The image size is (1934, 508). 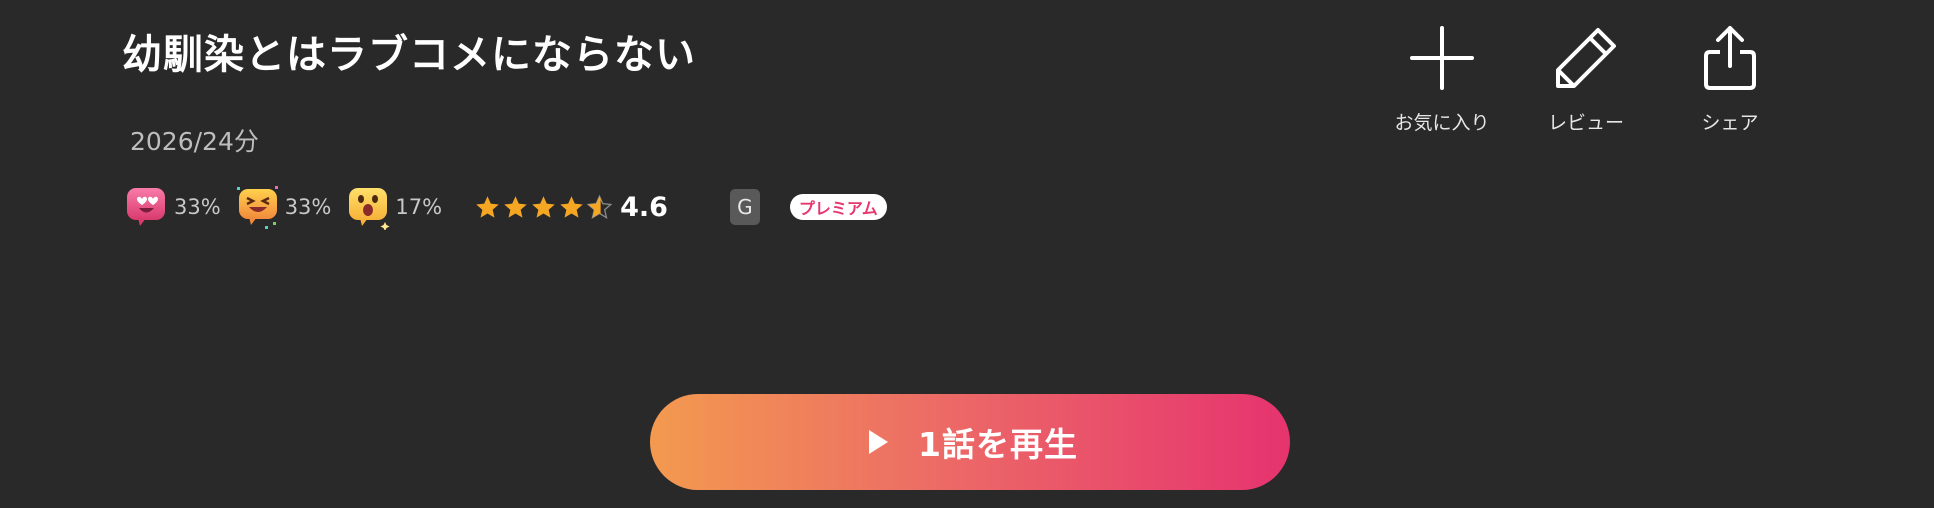 What do you see at coordinates (599, 206) in the screenshot?
I see `half-star-icon` at bounding box center [599, 206].